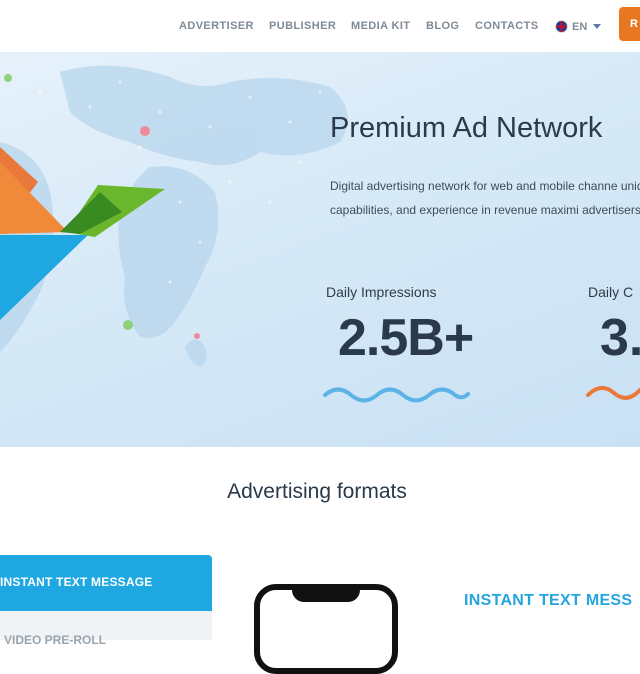 This screenshot has width=640, height=674. I want to click on stat-label-impressions: Daily Impressions, so click(381, 292).